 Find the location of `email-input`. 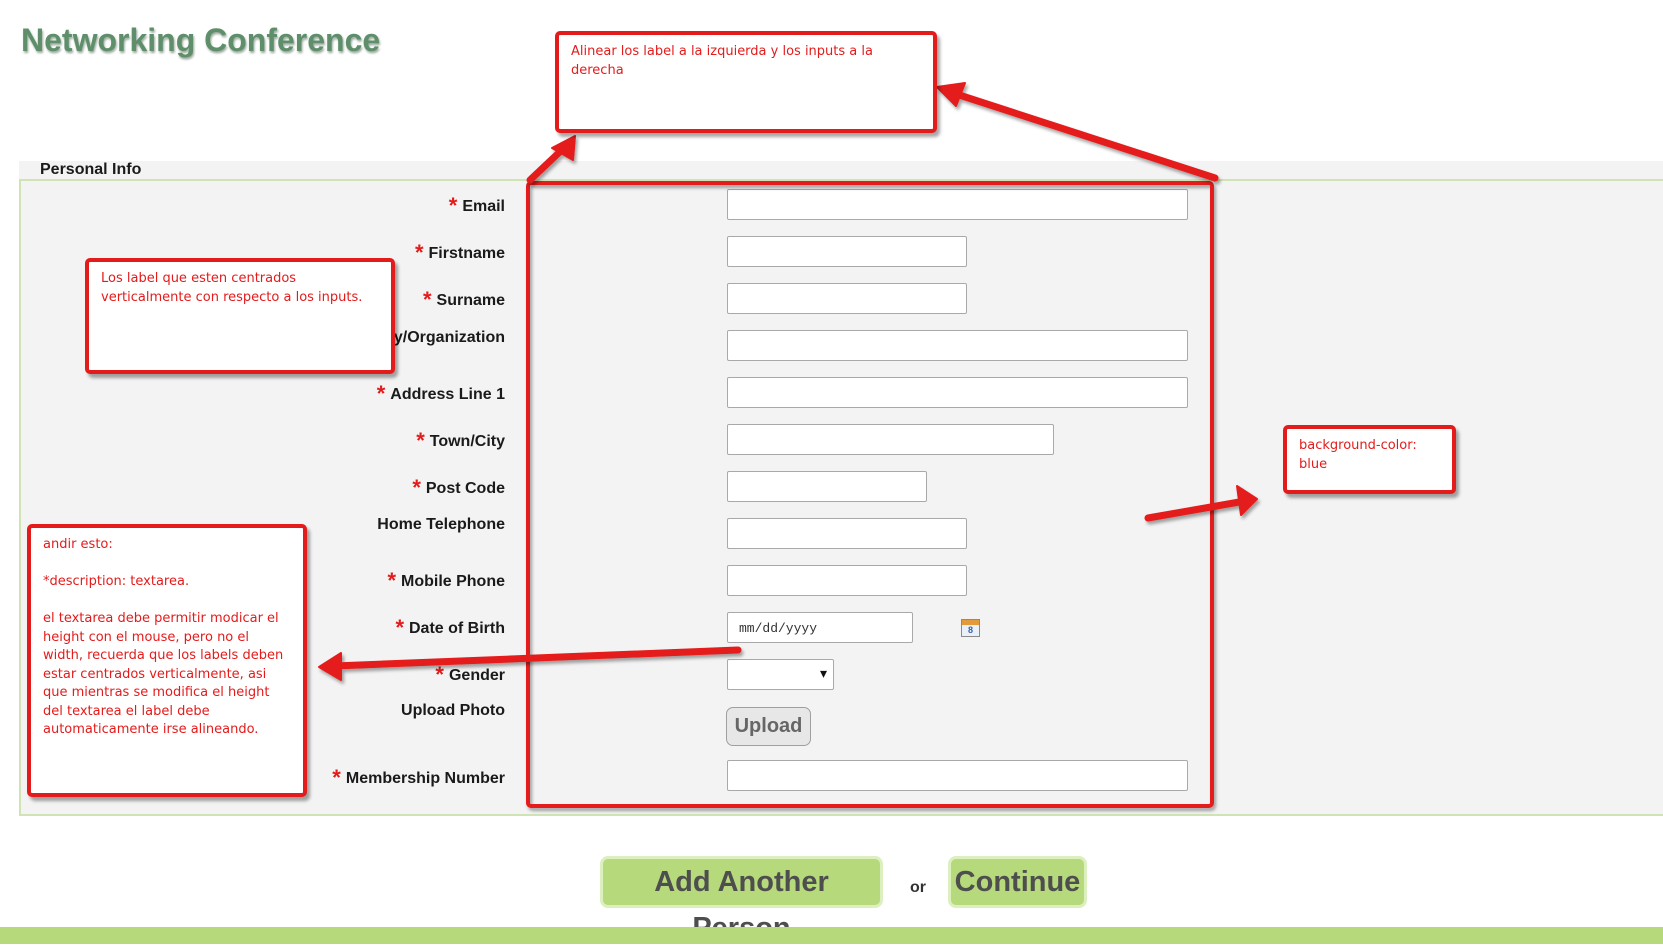

email-input is located at coordinates (957, 204).